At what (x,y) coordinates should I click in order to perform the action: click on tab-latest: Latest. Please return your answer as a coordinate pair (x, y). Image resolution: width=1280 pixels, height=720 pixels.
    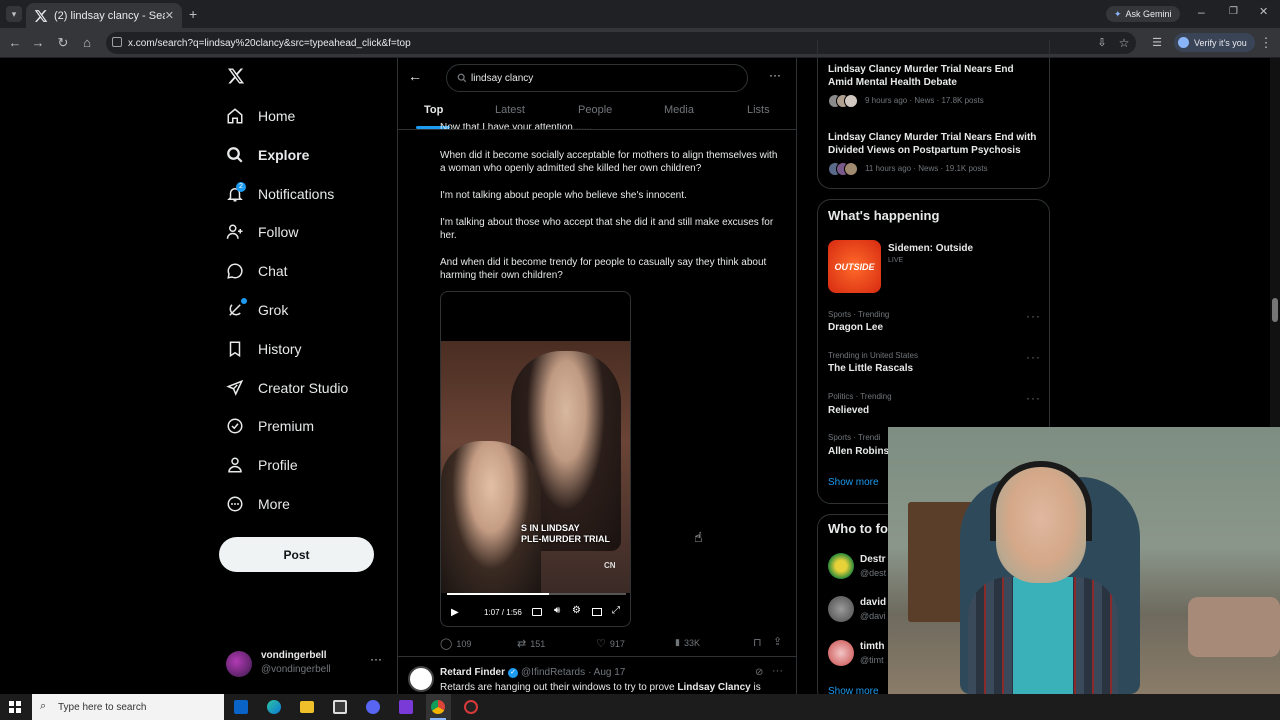
    Looking at the image, I should click on (510, 110).